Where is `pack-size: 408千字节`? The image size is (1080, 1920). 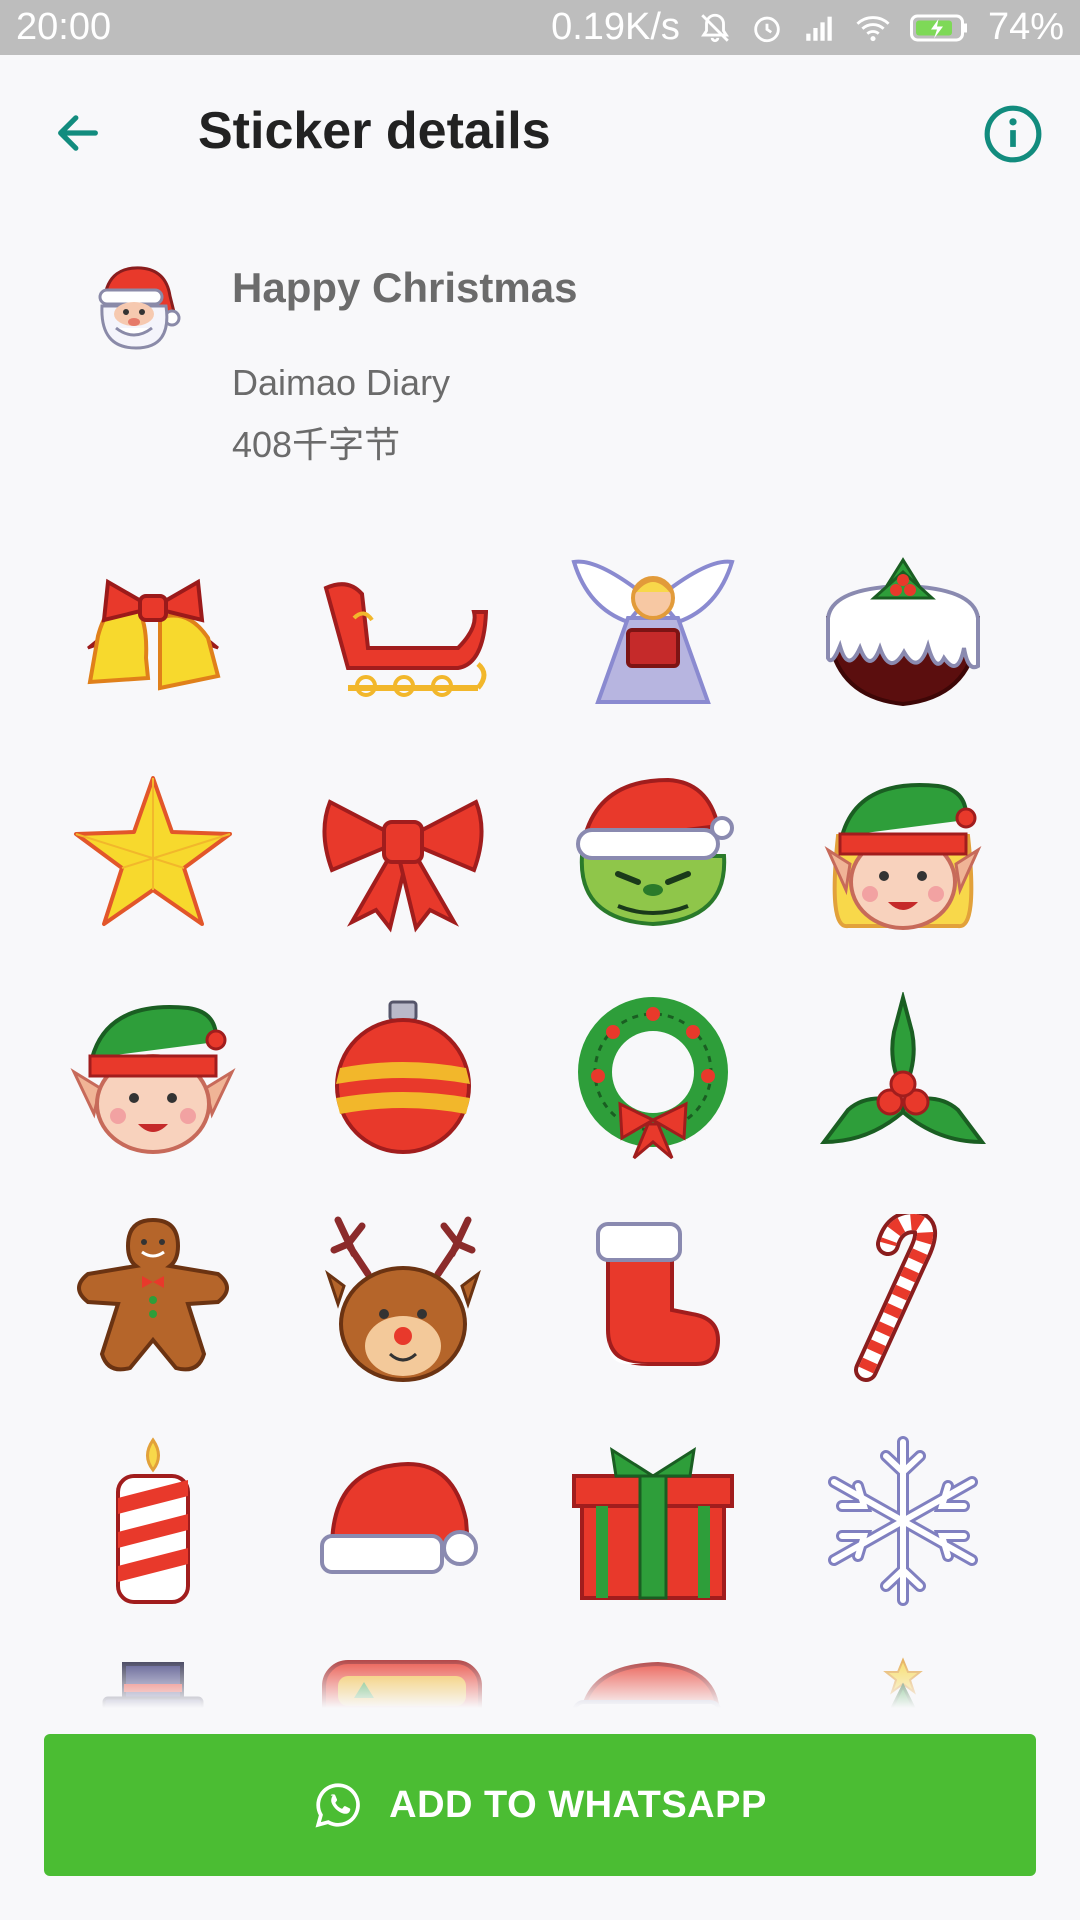
pack-size: 408千字节 is located at coordinates (316, 444).